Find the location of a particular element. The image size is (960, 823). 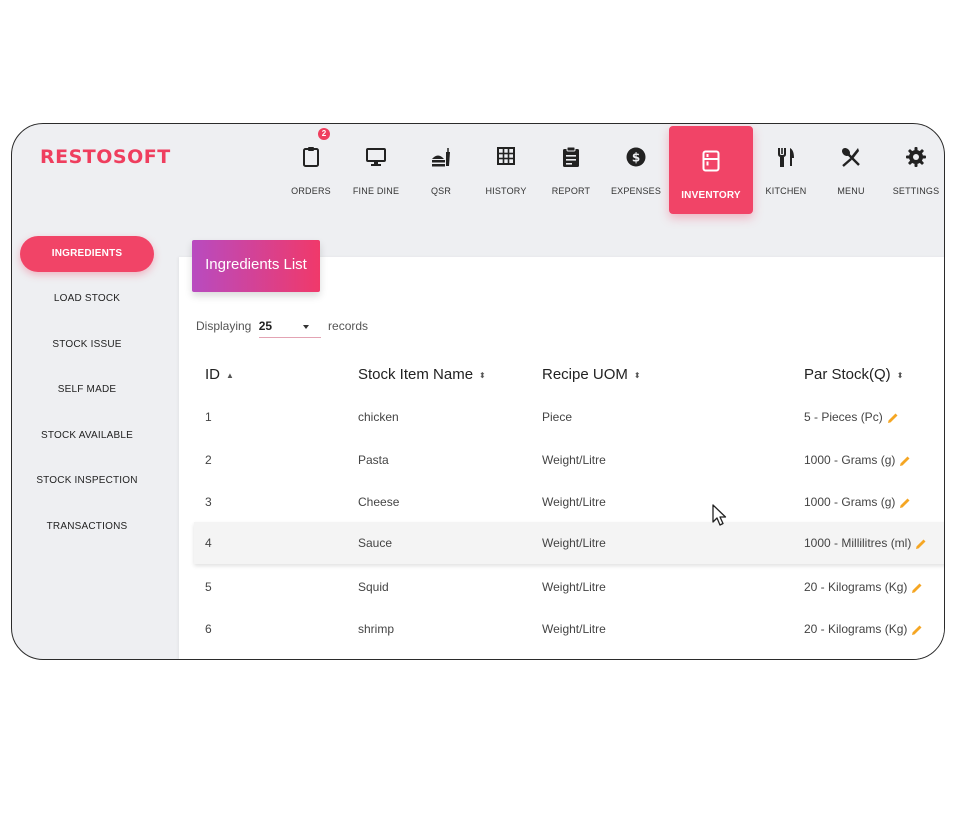

nav-item-history: HISTORY is located at coordinates (506, 169).